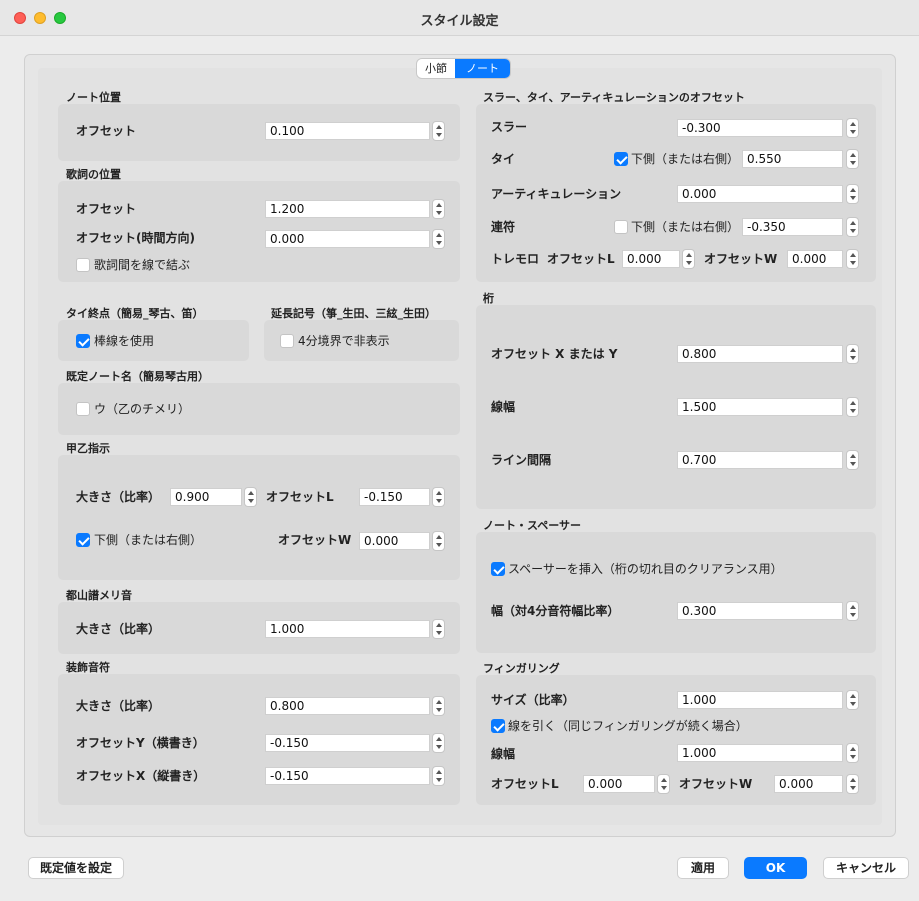 The image size is (919, 901). I want to click on kouotsu-offset-l-stepper, so click(438, 497).